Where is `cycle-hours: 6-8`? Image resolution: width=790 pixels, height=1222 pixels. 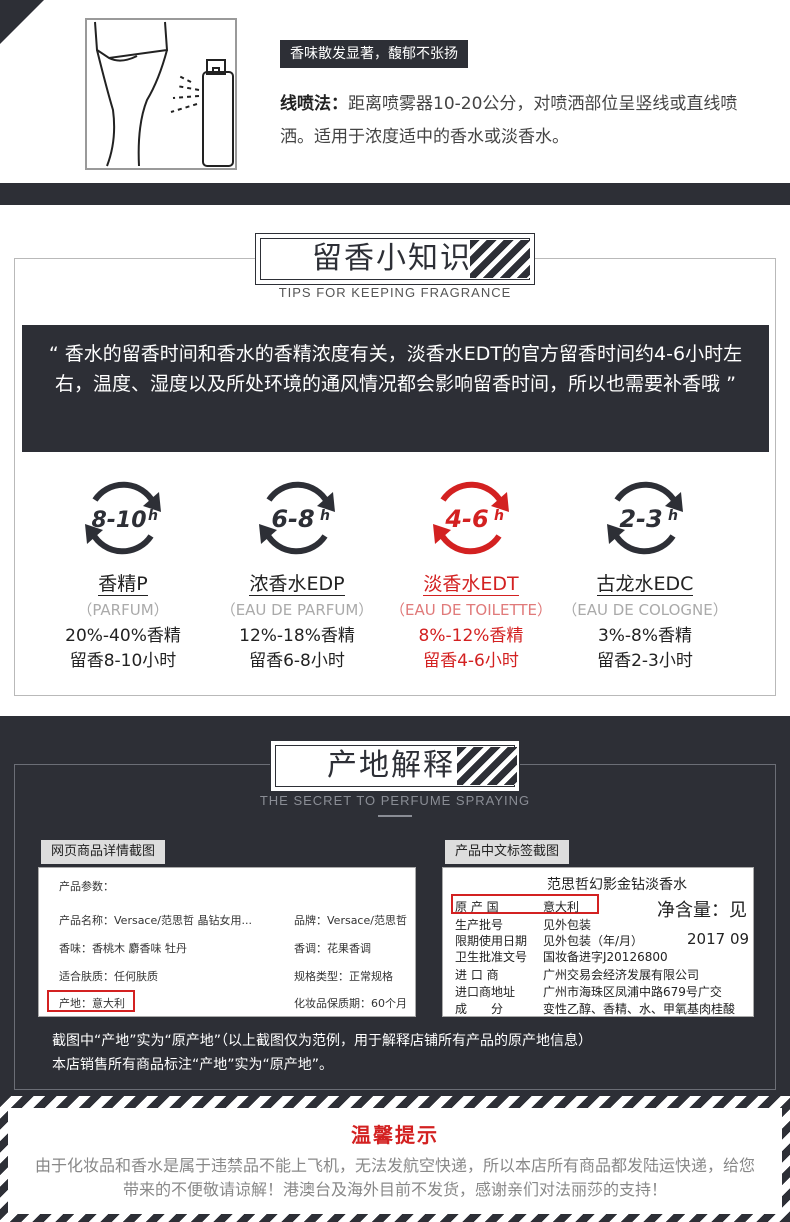
cycle-hours: 6-8 is located at coordinates (292, 519).